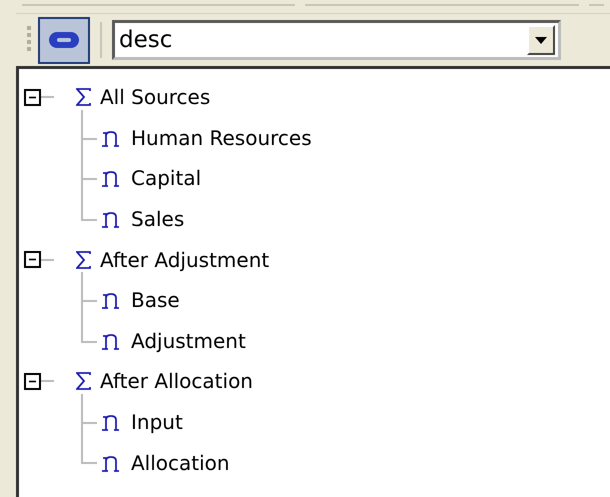 The width and height of the screenshot is (610, 497). Describe the element at coordinates (188, 340) in the screenshot. I see `tree-item: Adjustment` at that location.